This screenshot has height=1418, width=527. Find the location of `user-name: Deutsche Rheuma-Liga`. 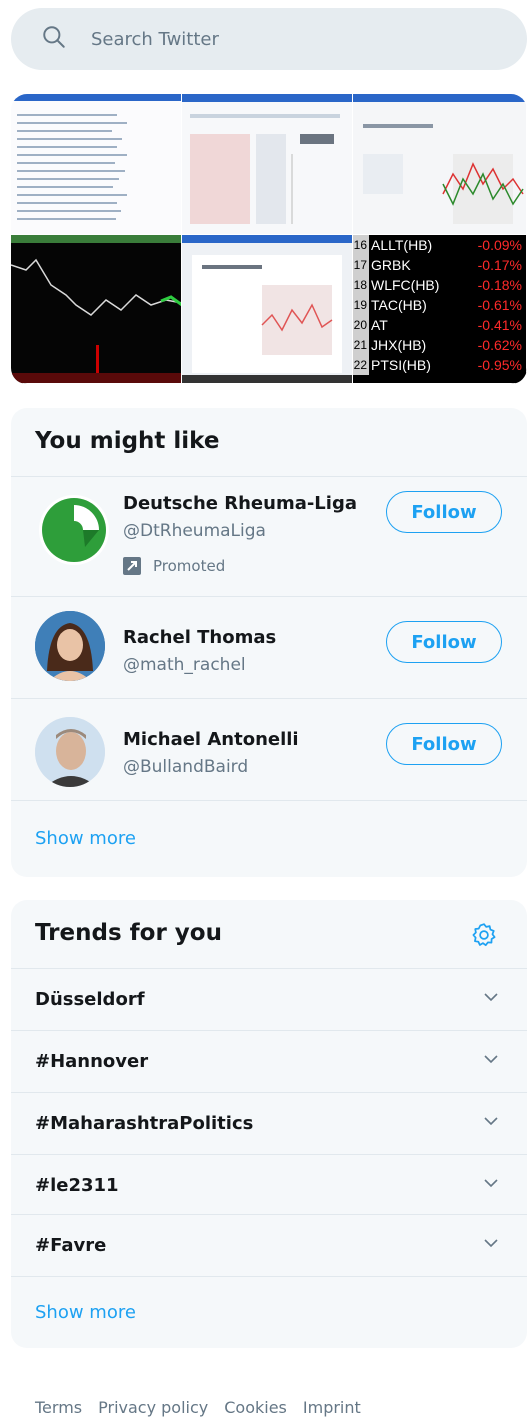

user-name: Deutsche Rheuma-Liga is located at coordinates (240, 503).